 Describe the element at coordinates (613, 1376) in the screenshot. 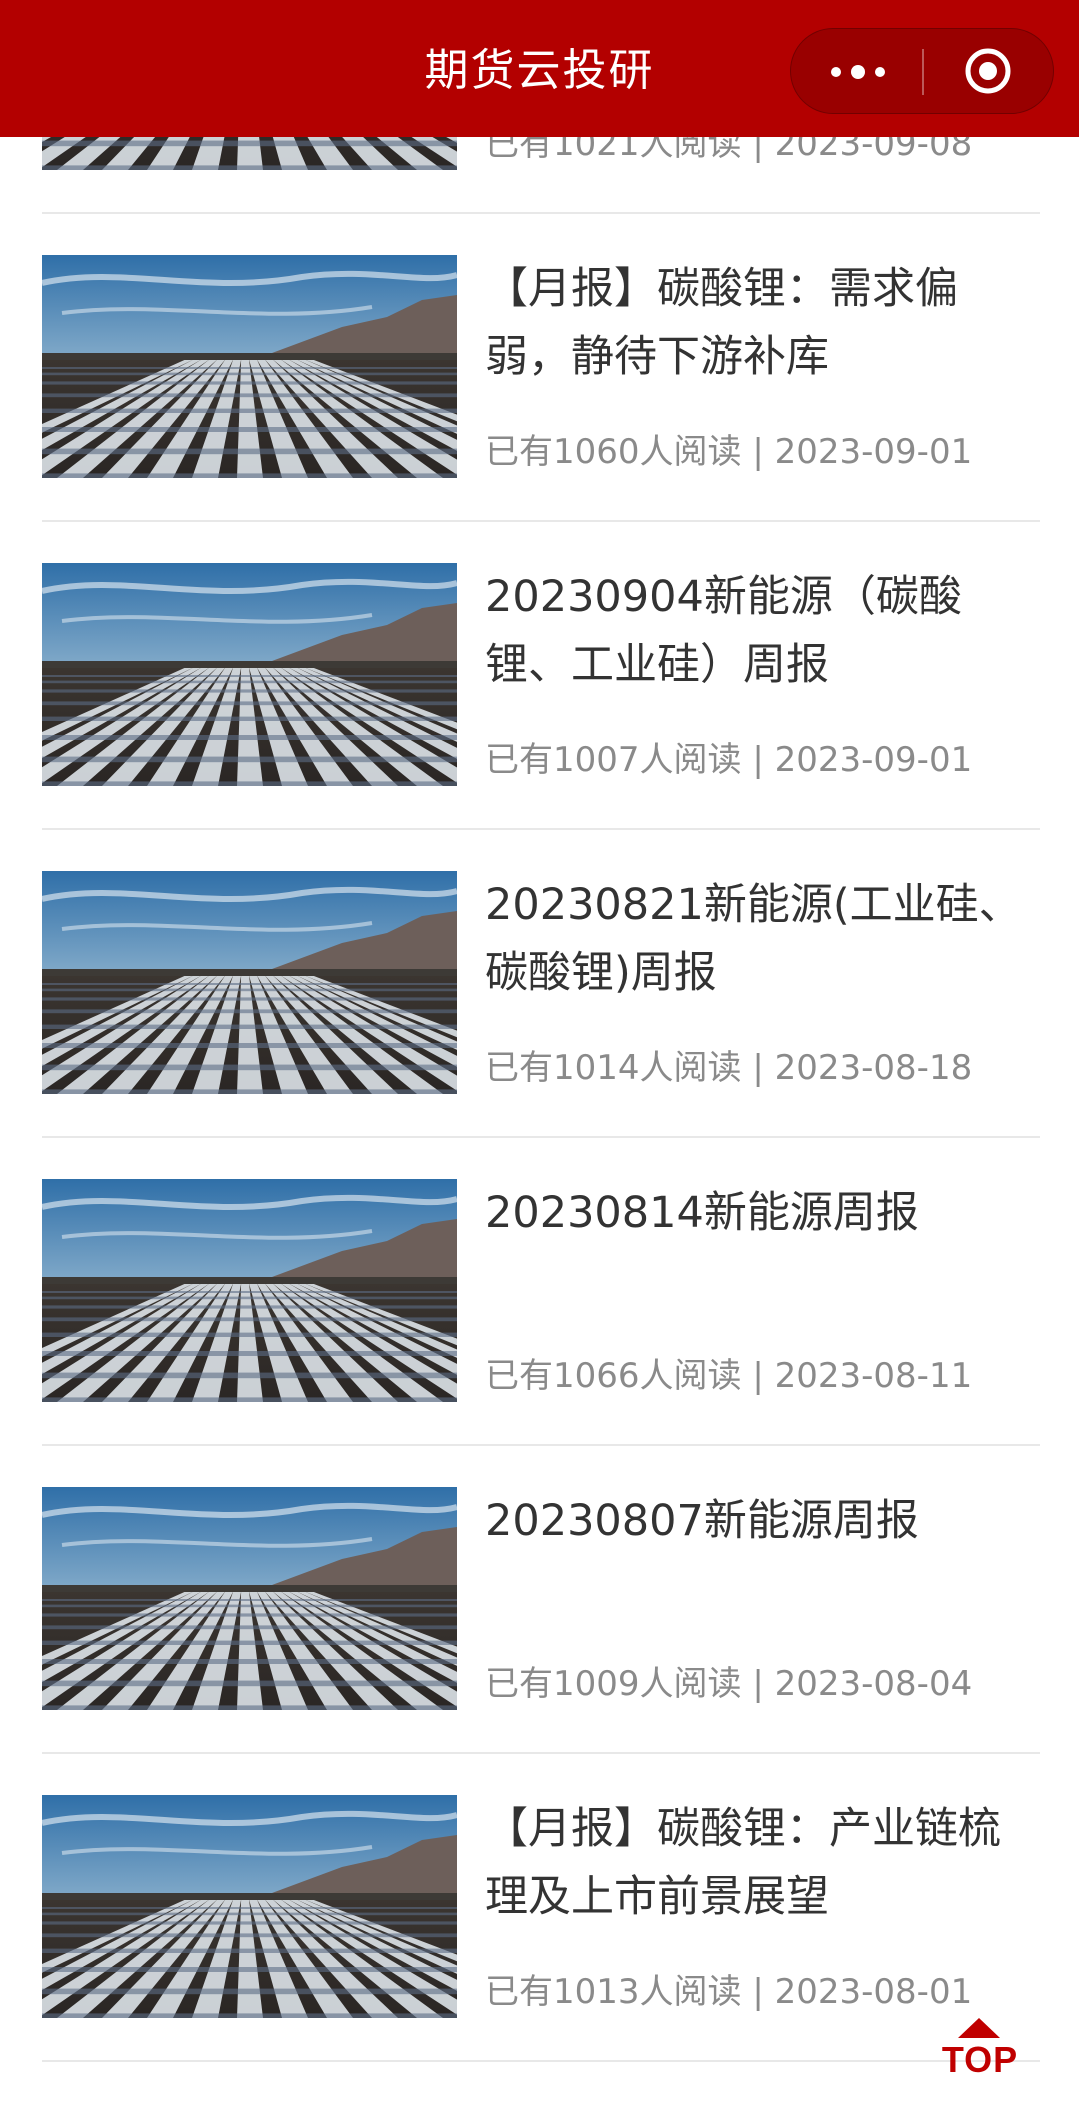

I see `read-count: 已有1066人阅读` at that location.